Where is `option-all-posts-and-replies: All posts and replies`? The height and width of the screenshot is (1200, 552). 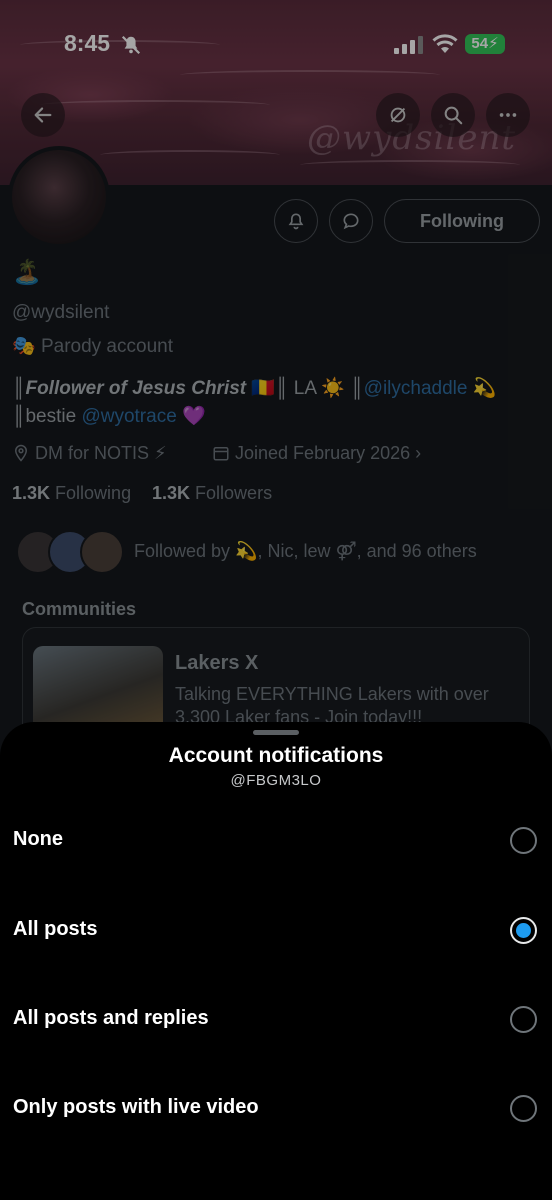
option-all-posts-and-replies: All posts and replies is located at coordinates (276, 1019).